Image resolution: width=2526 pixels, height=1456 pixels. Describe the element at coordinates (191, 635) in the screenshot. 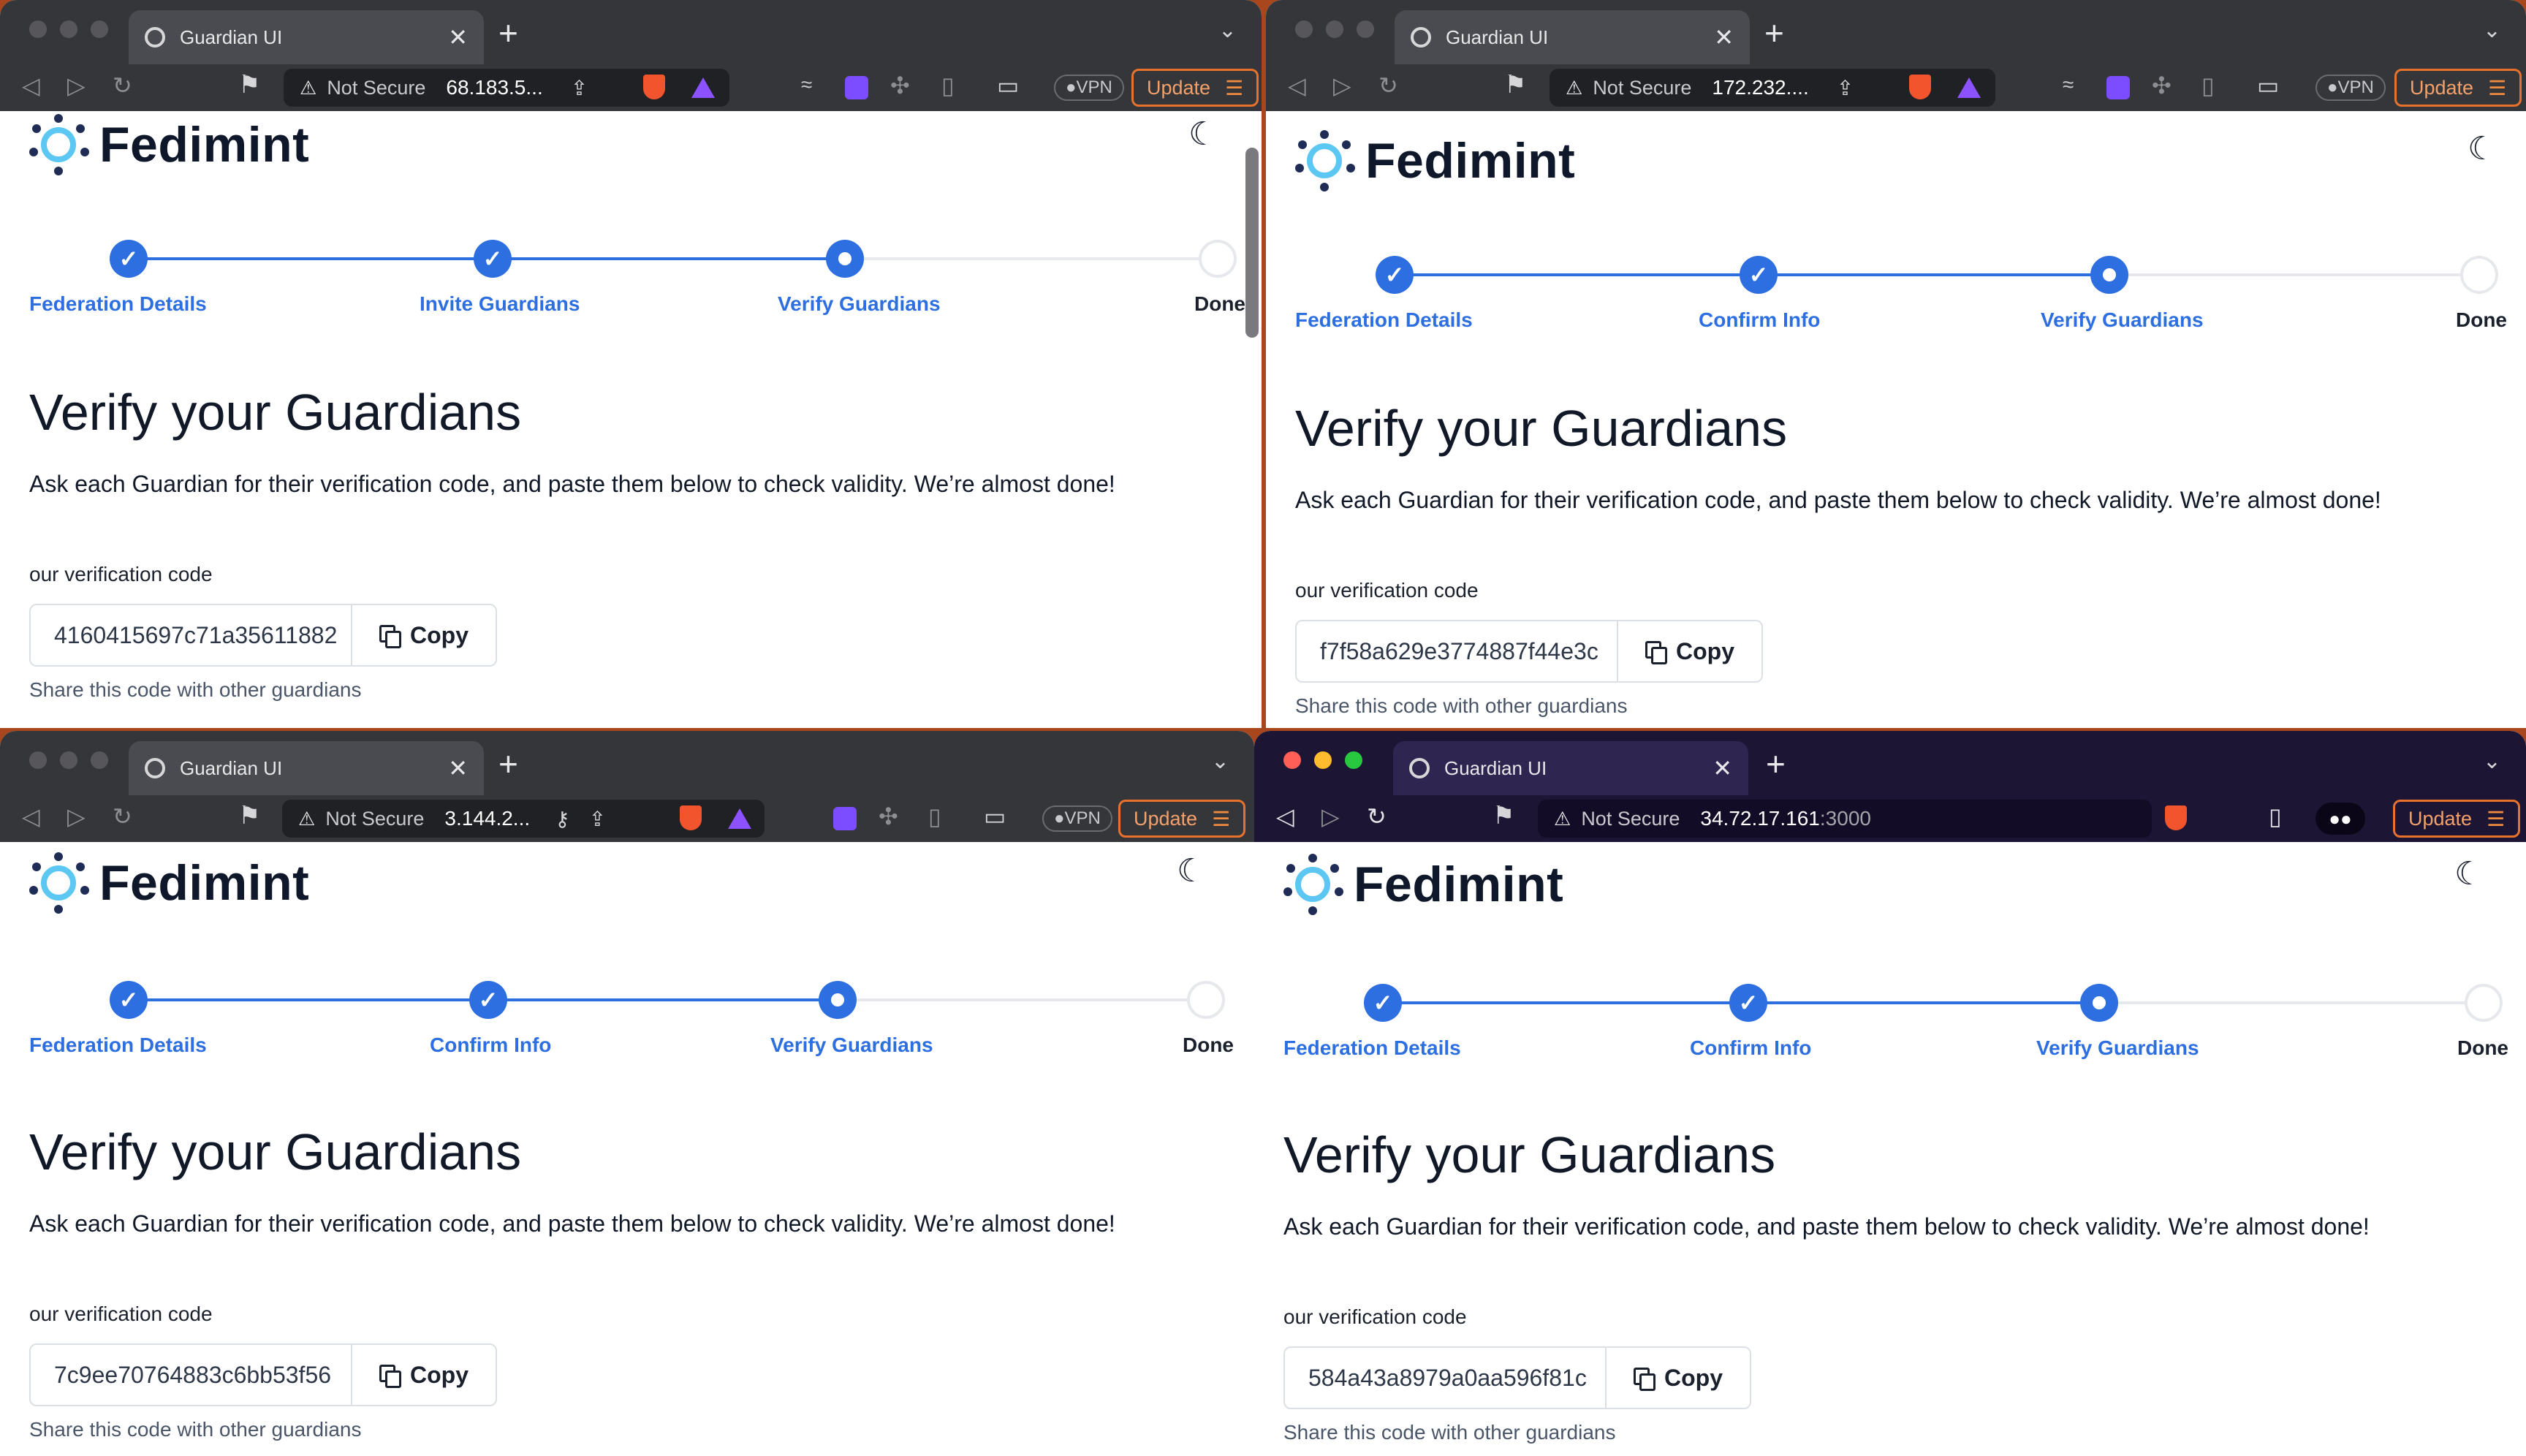

I see `verification-code-value: 4160415697c71a35611882` at that location.